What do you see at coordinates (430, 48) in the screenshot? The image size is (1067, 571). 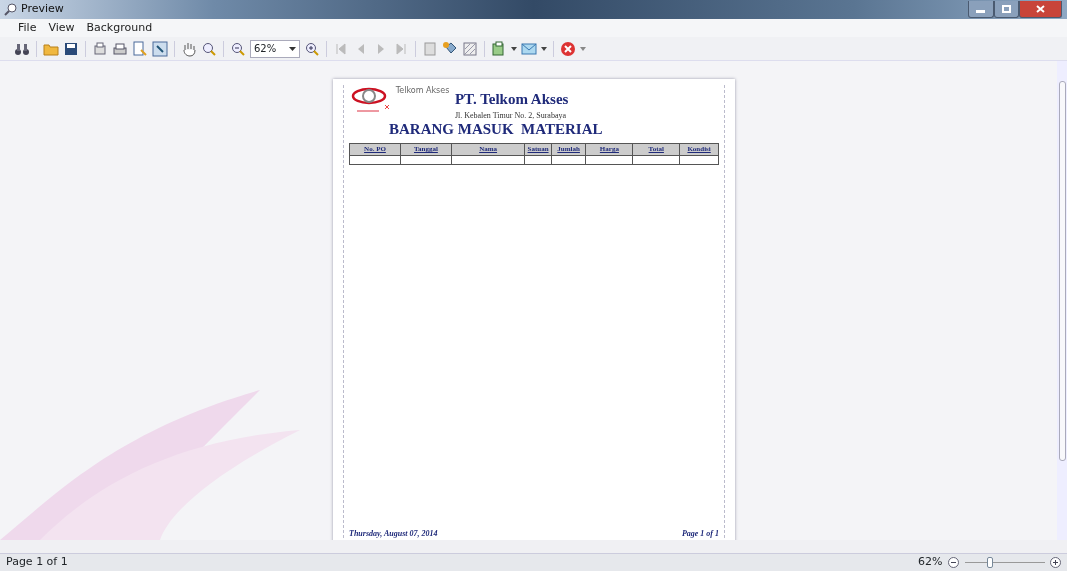 I see `page-icon` at bounding box center [430, 48].